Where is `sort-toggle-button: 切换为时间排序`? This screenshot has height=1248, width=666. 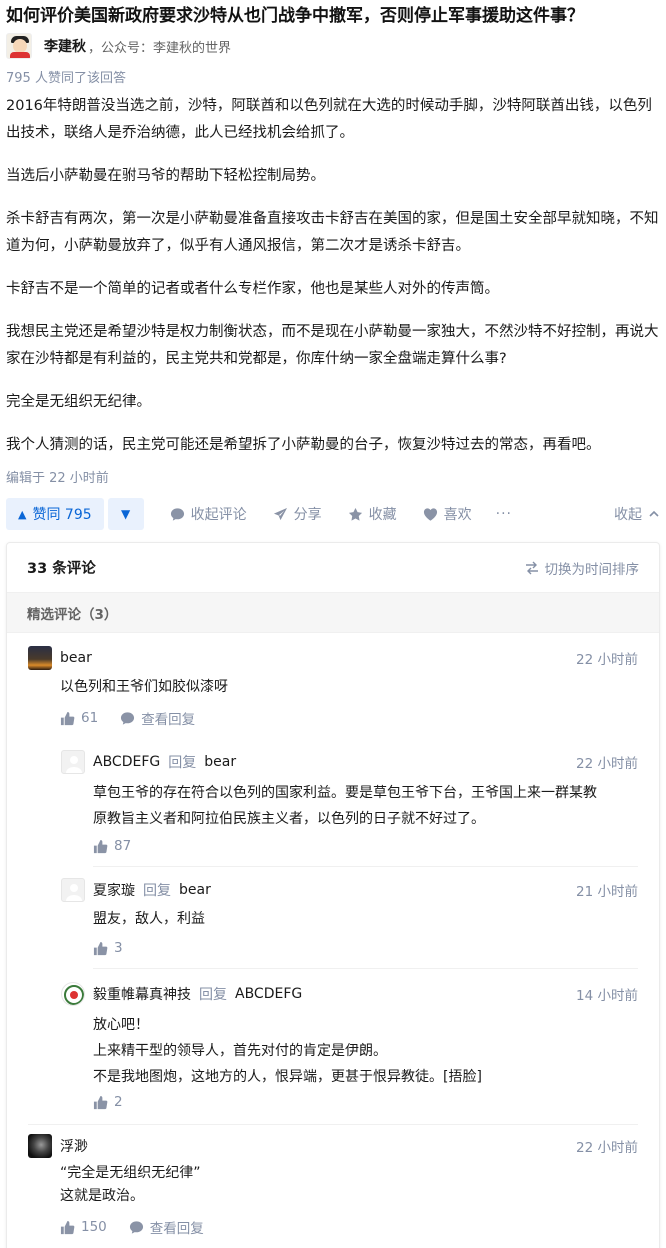
sort-toggle-button: 切换为时间排序 is located at coordinates (582, 568).